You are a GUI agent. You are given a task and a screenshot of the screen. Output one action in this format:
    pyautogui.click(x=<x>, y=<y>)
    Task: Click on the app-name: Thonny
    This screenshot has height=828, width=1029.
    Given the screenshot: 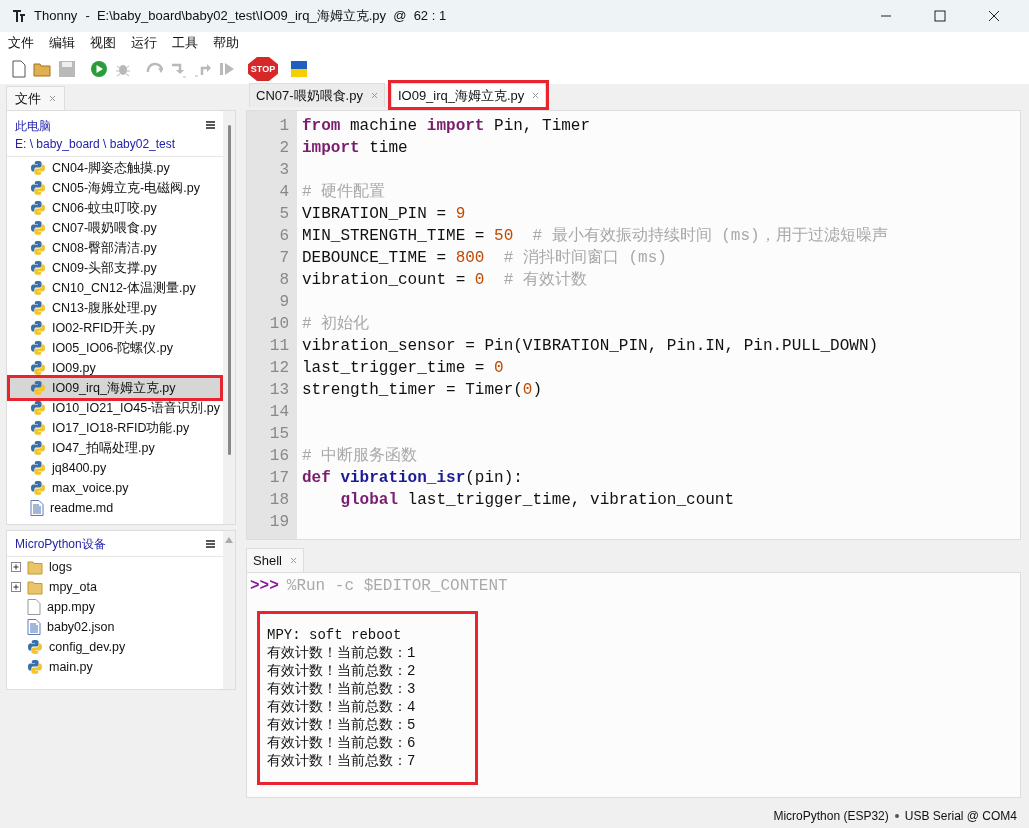 What is the action you would take?
    pyautogui.click(x=56, y=16)
    